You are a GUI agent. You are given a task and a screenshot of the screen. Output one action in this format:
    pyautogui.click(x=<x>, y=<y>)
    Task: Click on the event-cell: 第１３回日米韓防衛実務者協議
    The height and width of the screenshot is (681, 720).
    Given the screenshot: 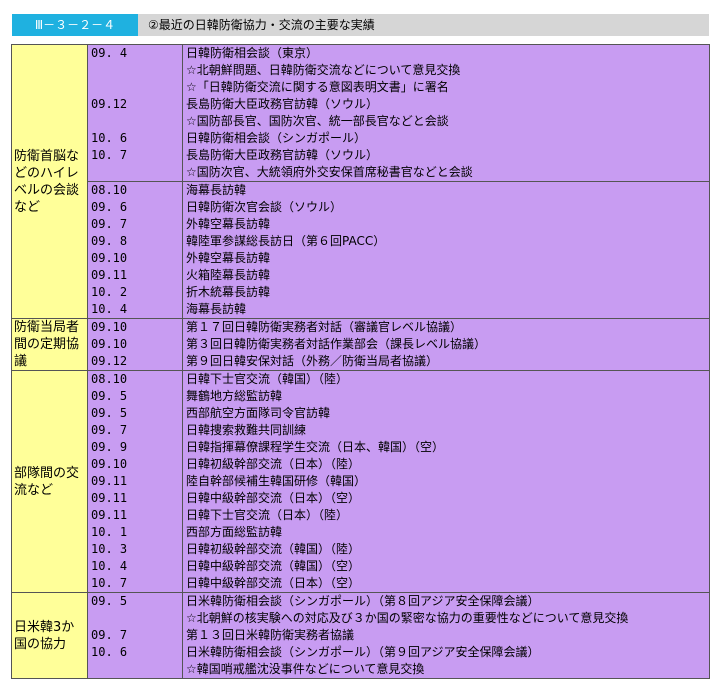 What is the action you would take?
    pyautogui.click(x=446, y=635)
    